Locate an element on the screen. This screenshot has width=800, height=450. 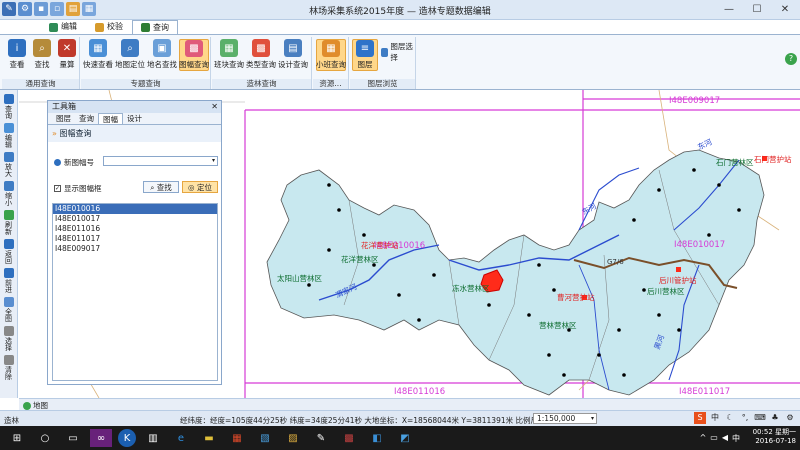
ime-tray: 中 is located at coordinates (736, 438).